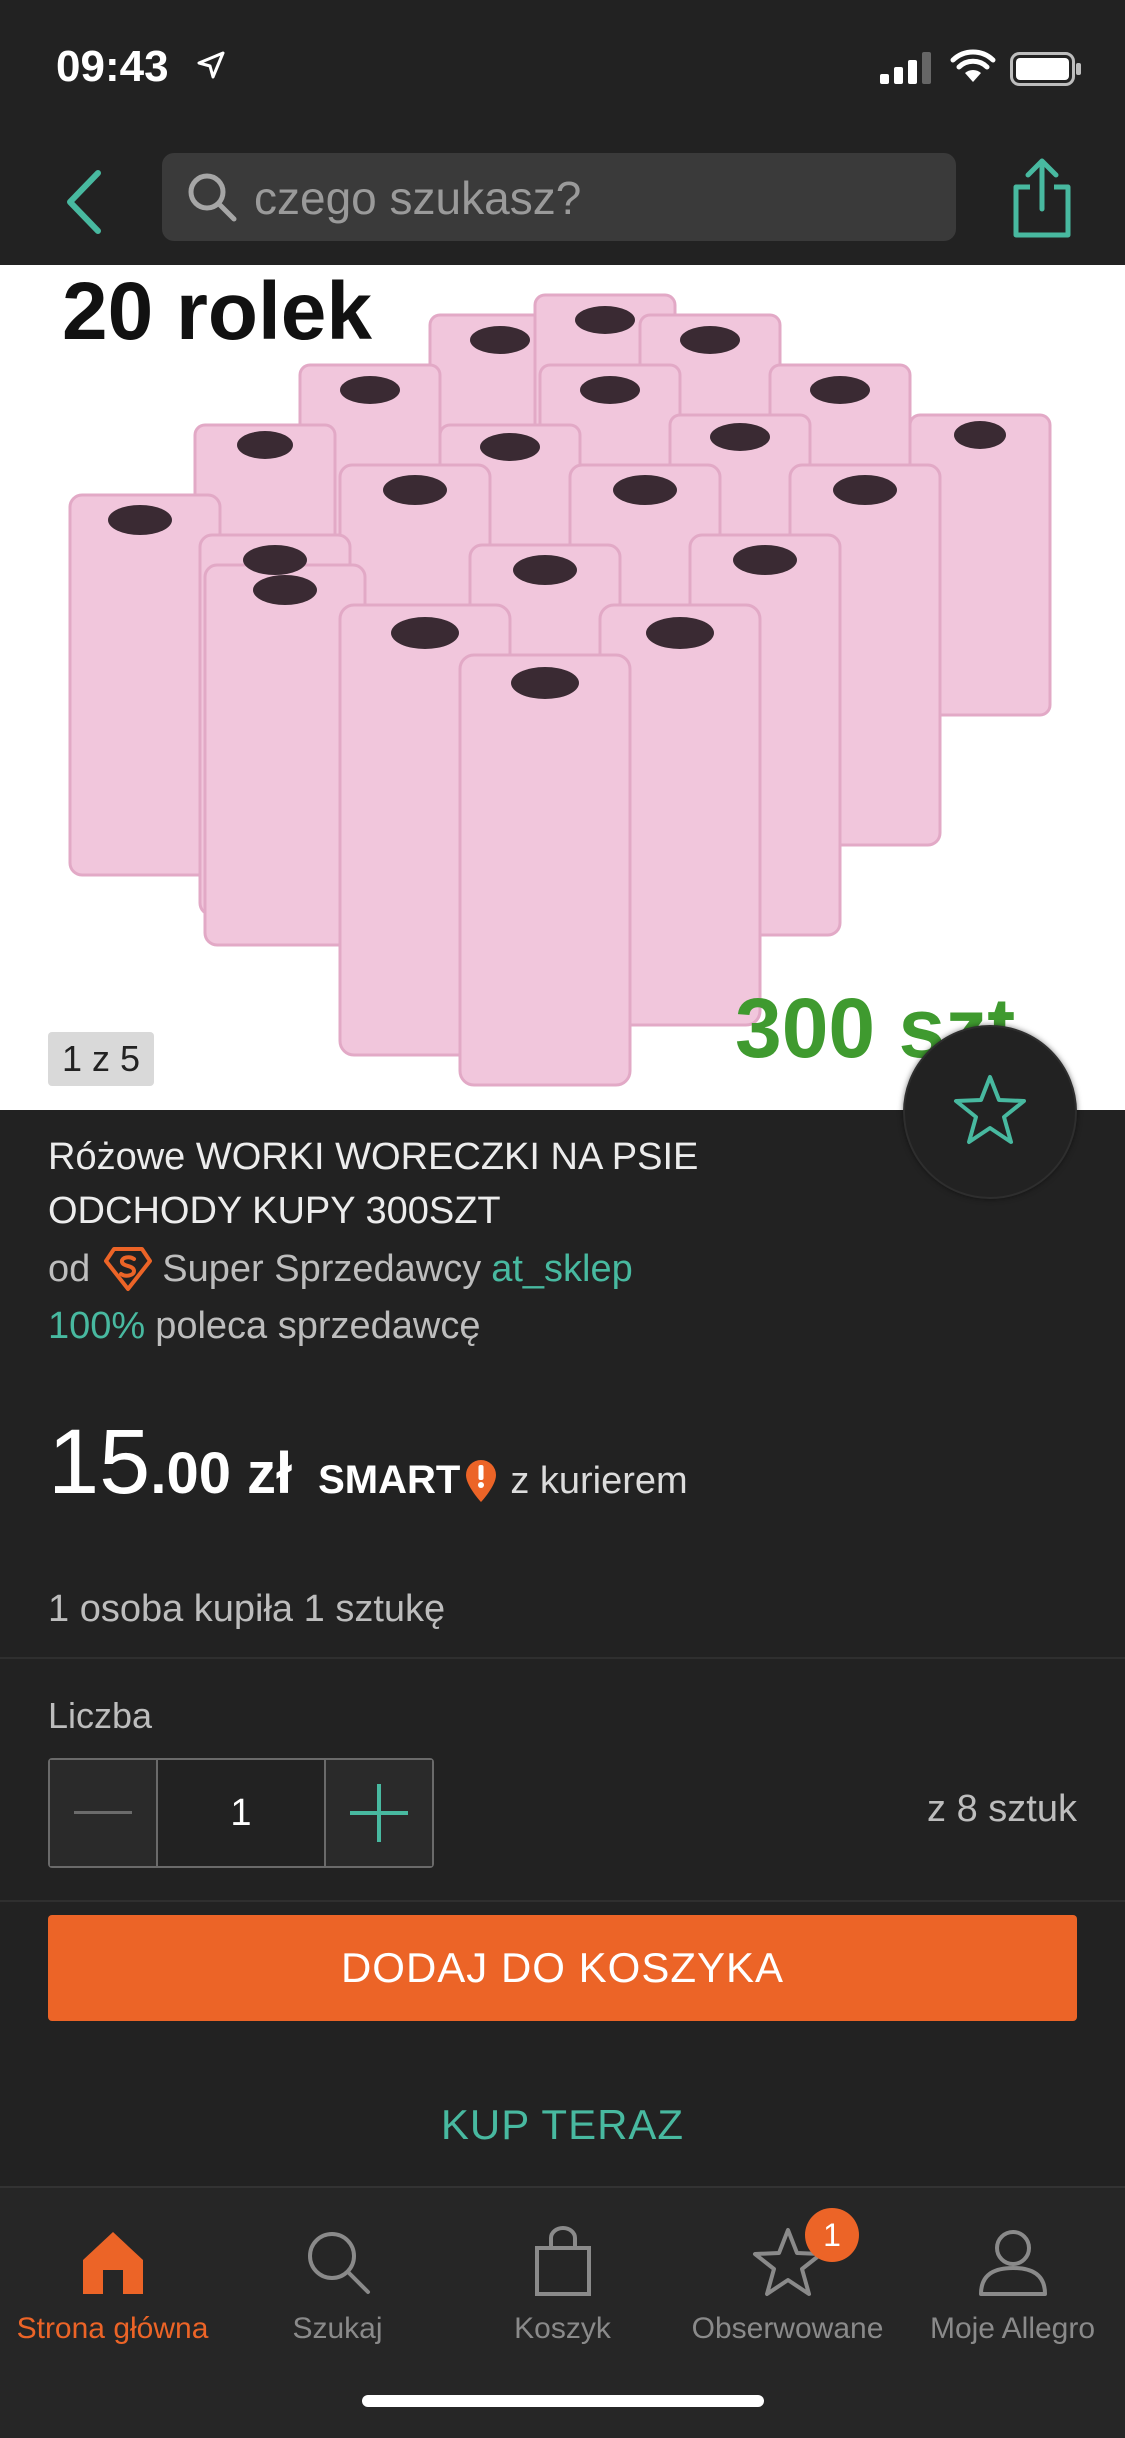  Describe the element at coordinates (562, 1968) in the screenshot. I see `add-to-cart-button: DODAJ DO KOSZYKA` at that location.